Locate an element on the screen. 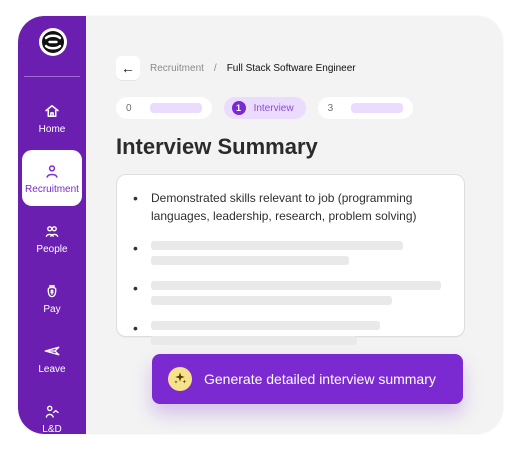 This screenshot has width=520, height=450. generate-summary-button: Generate detailed interview summary is located at coordinates (307, 379).